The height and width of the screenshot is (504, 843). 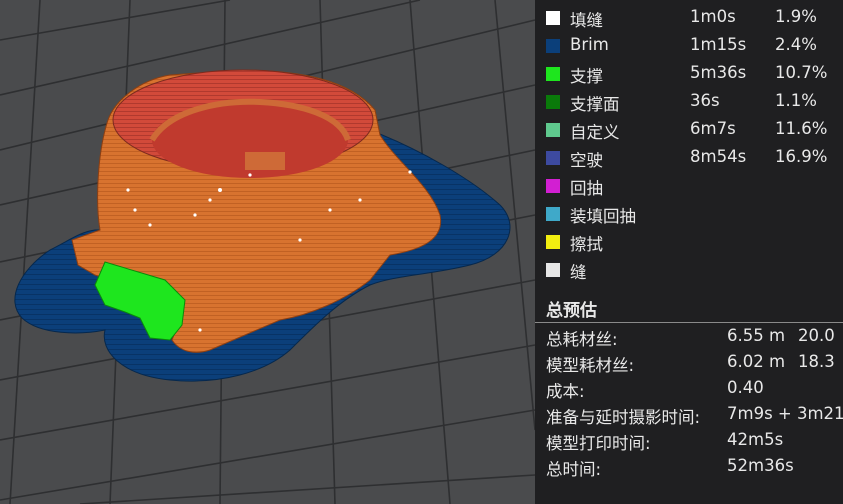 What do you see at coordinates (590, 365) in the screenshot?
I see `summary-label: 模型耗材丝:` at bounding box center [590, 365].